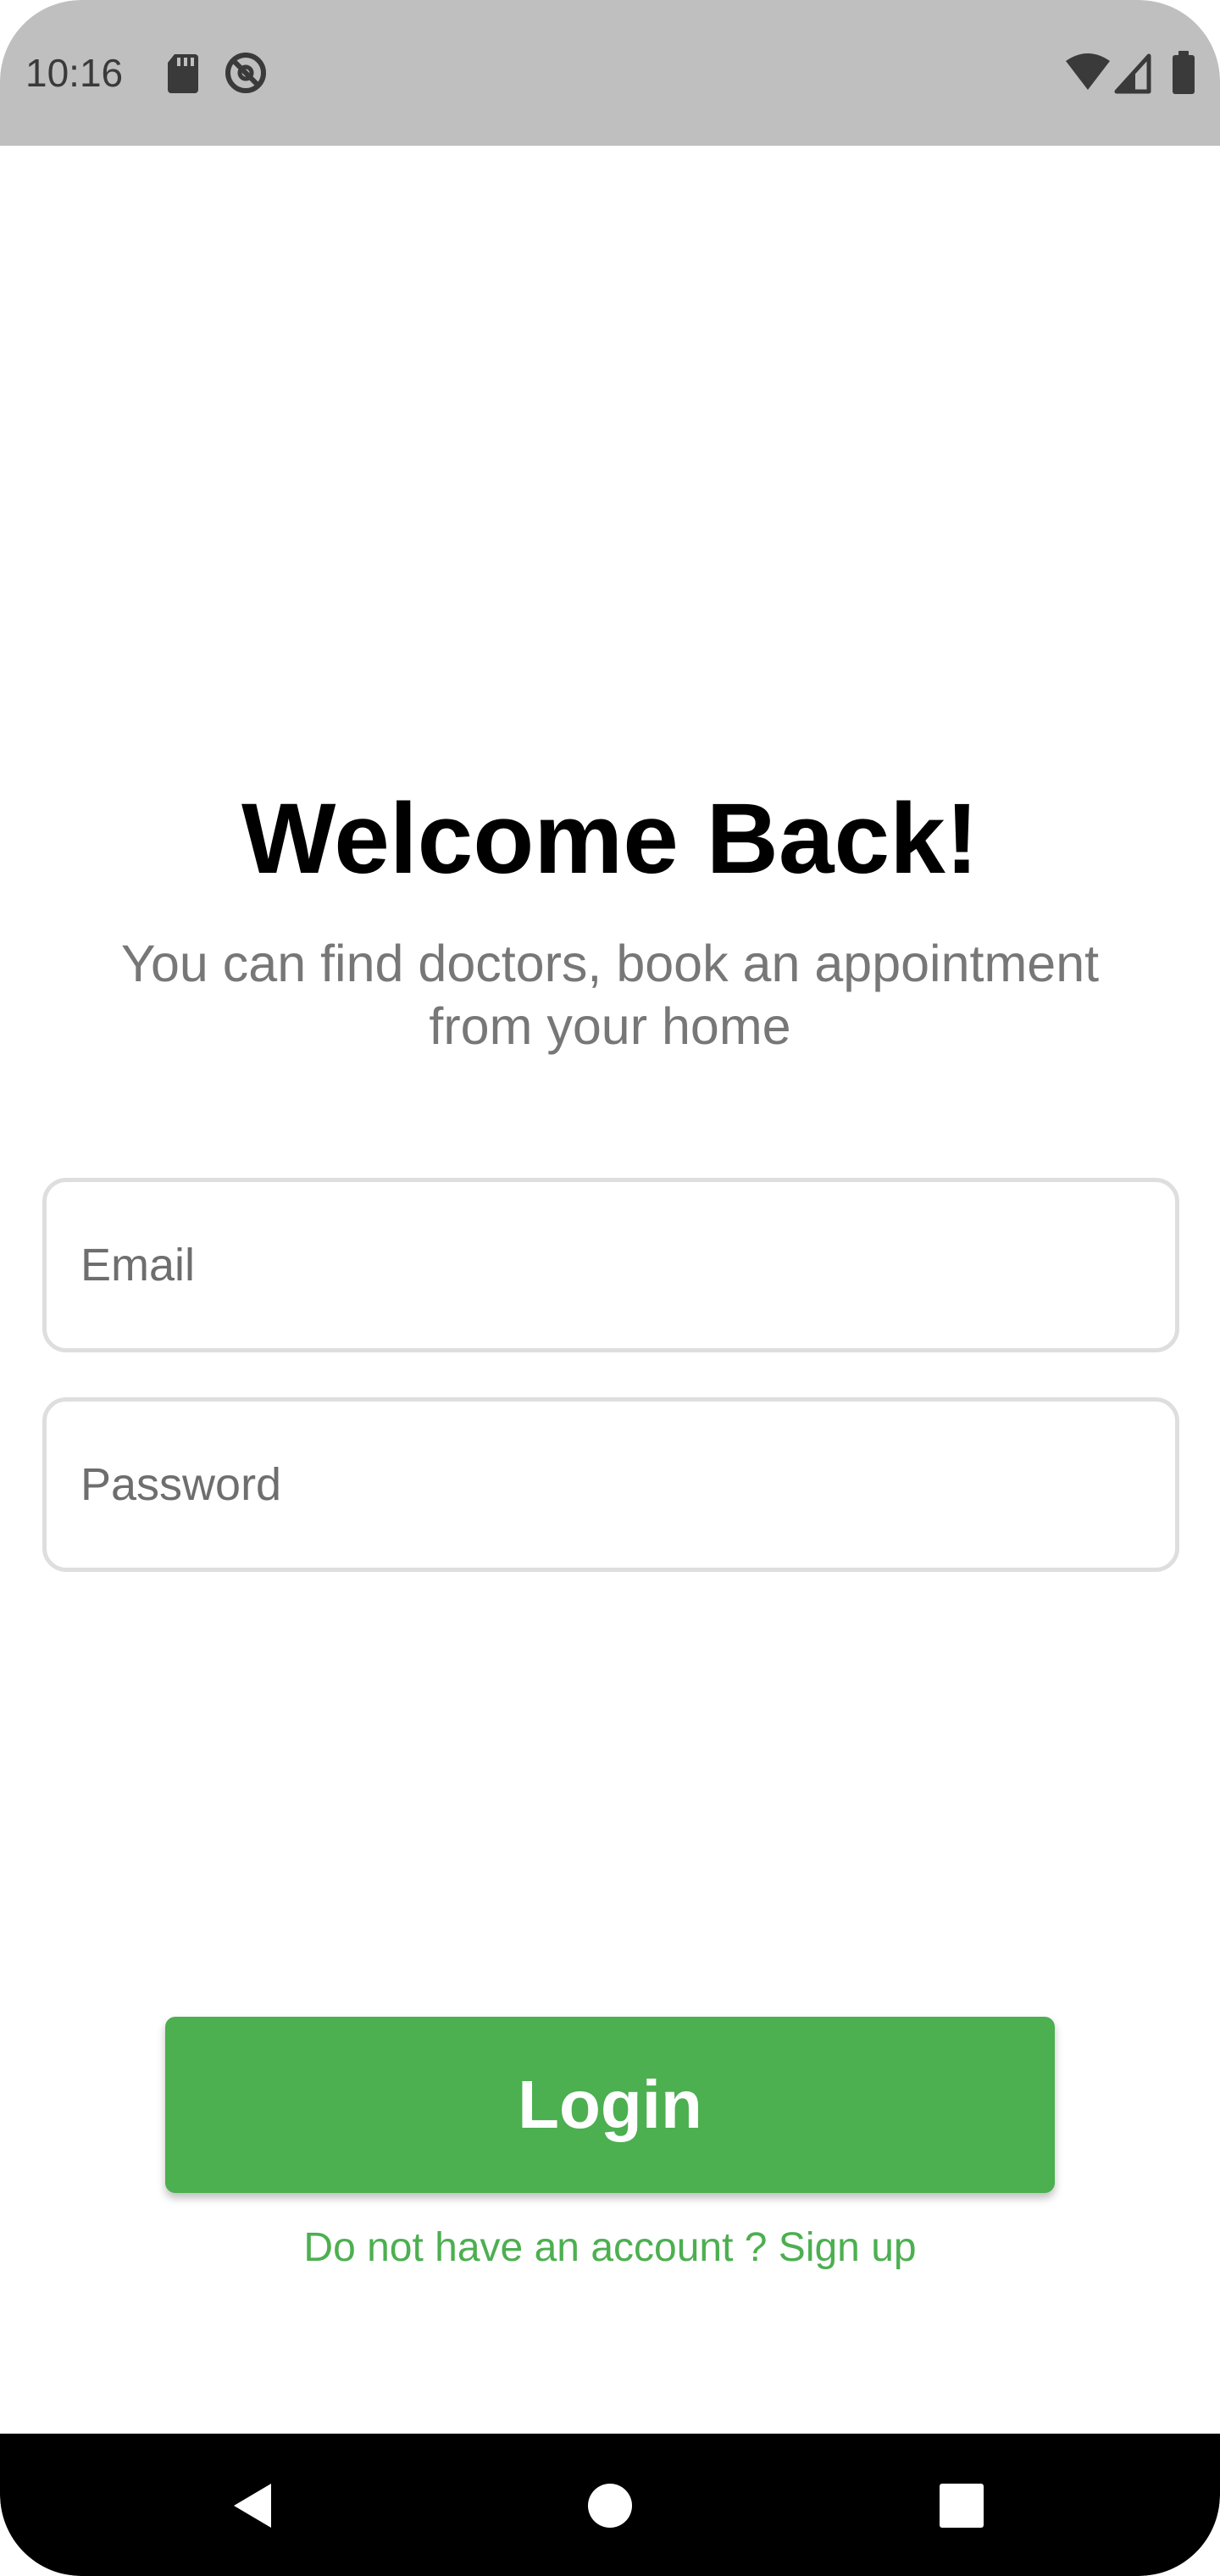 This screenshot has width=1220, height=2576. I want to click on navigation-bar, so click(610, 2505).